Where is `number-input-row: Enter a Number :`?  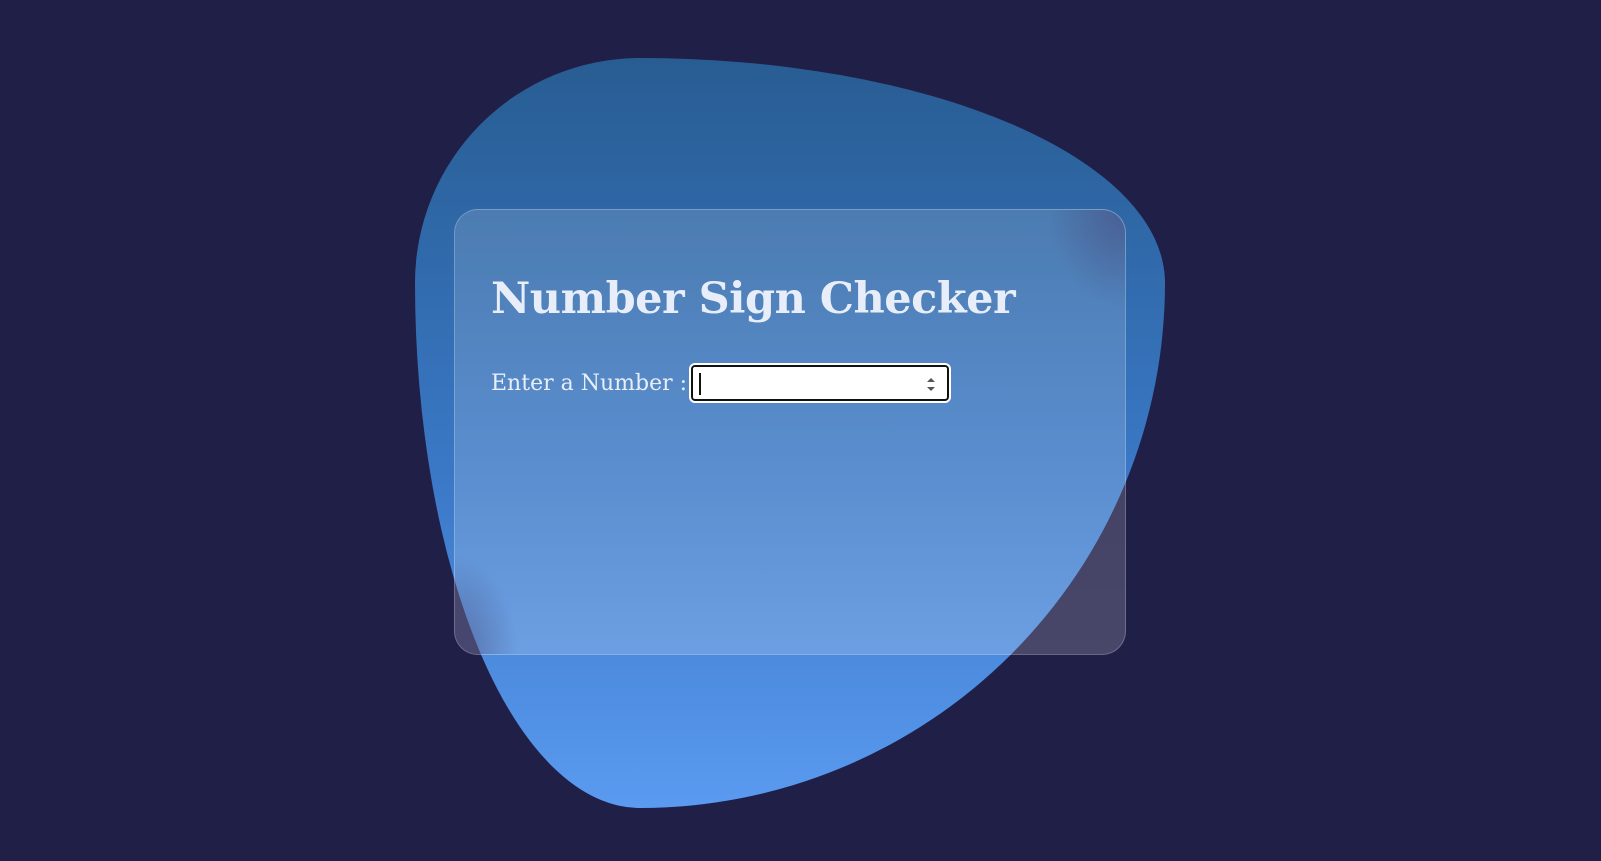
number-input-row: Enter a Number : is located at coordinates (721, 383).